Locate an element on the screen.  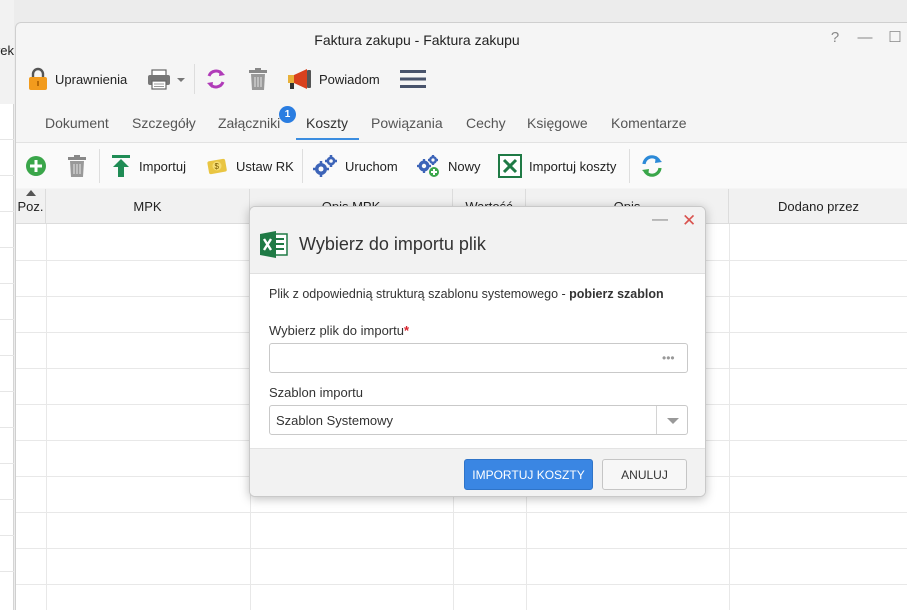
chevron-down-icon is located at coordinates (673, 421).